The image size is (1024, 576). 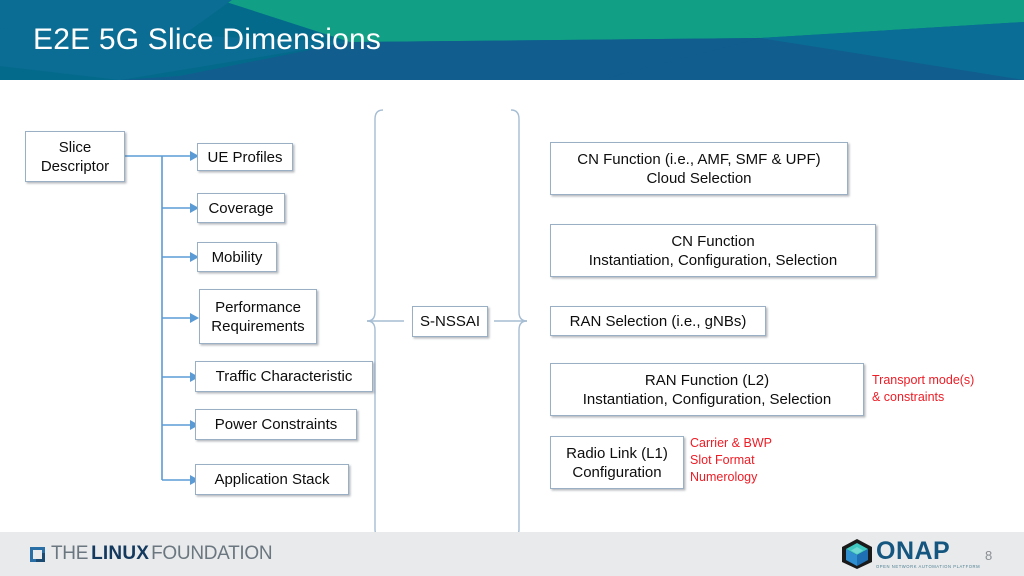 I want to click on node-power-constraints: Power Constraints, so click(x=276, y=424).